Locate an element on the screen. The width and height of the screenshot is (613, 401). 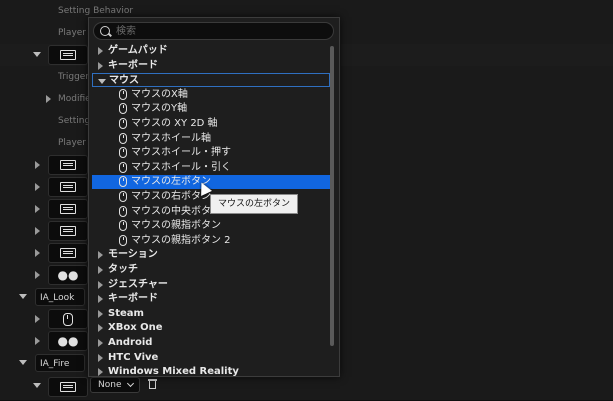
tree-item-label: Windows Mixed Reality is located at coordinates (173, 371).